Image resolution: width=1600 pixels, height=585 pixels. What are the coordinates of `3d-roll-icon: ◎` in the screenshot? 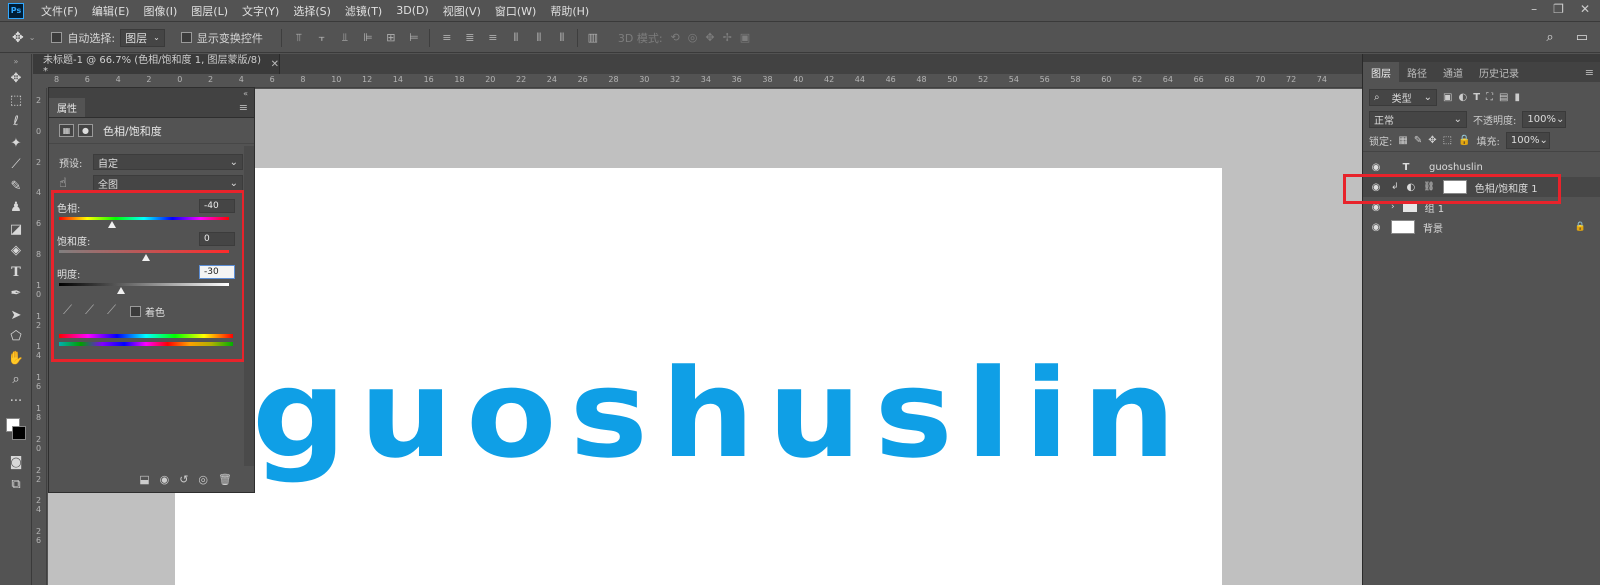 It's located at (693, 37).